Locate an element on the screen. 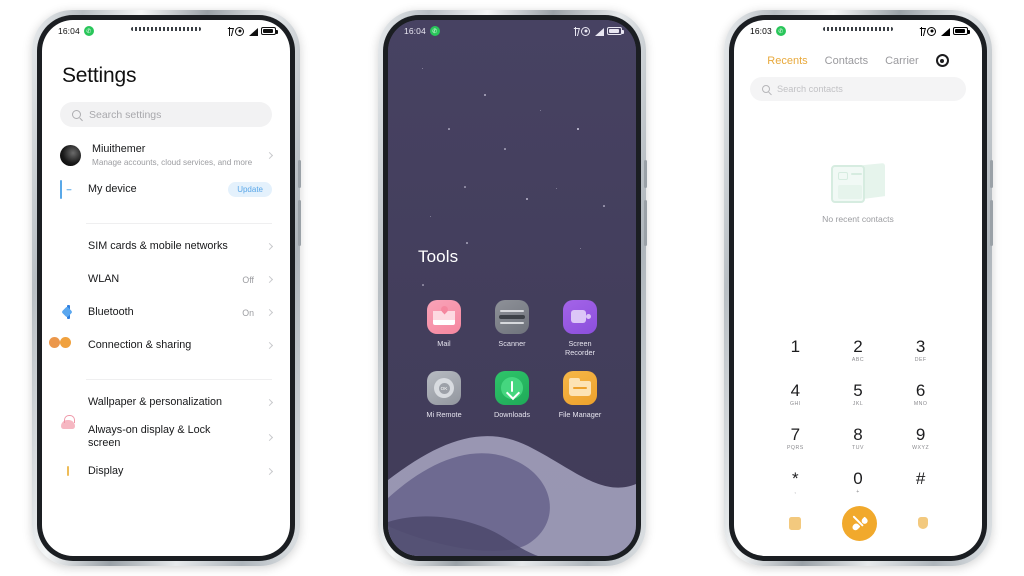  status-bar-left: 16:03 ✆ is located at coordinates (768, 31).